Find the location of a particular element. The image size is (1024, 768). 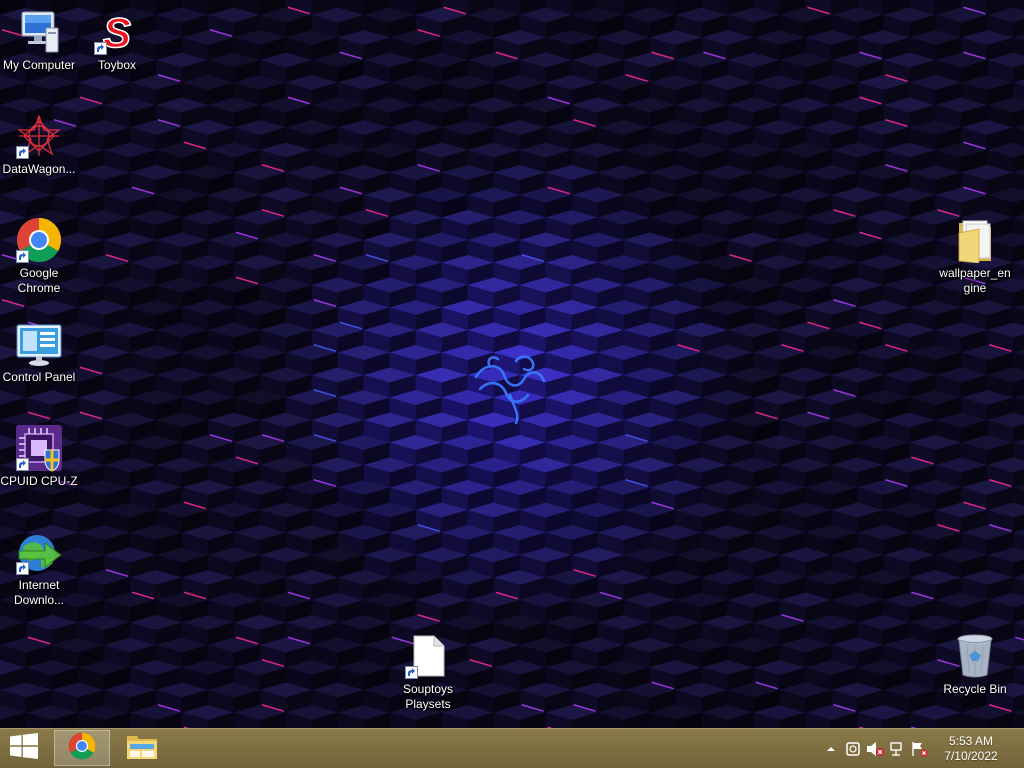

computer-icon is located at coordinates (39, 32).